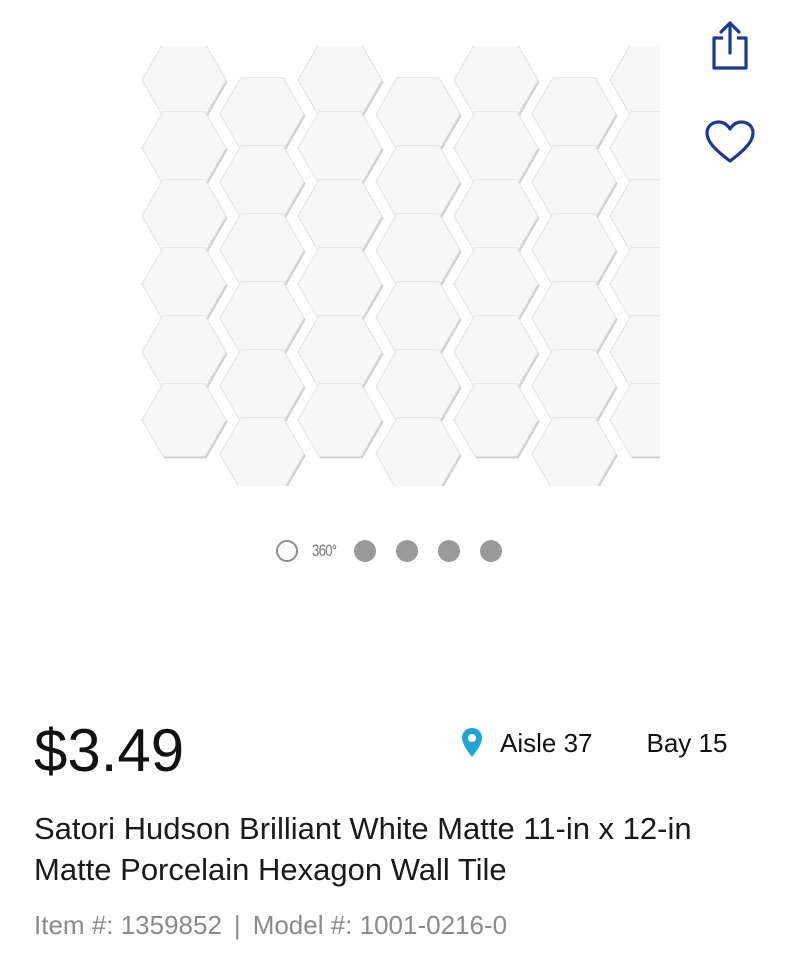  I want to click on store-location: Aisle 37 Bay 15, so click(592, 743).